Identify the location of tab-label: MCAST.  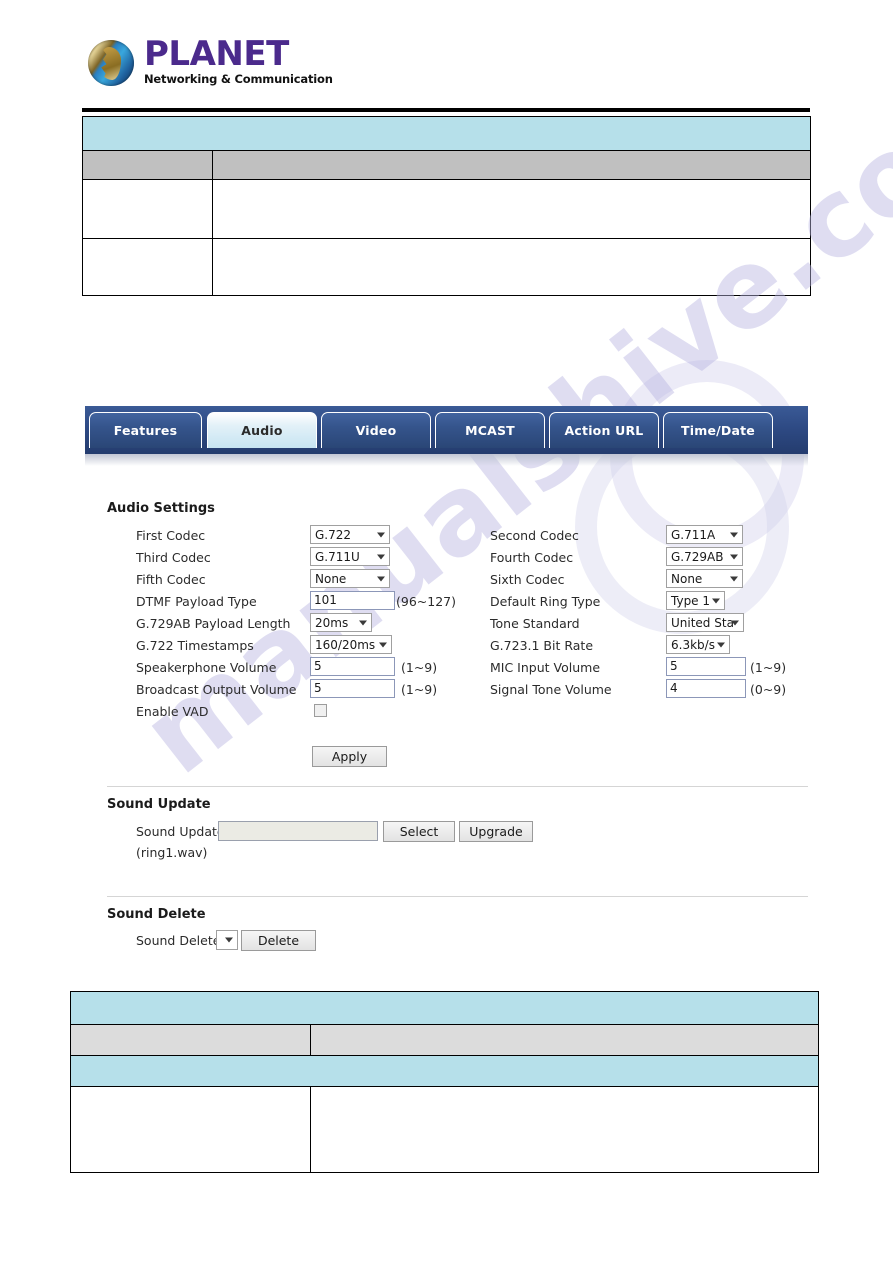
(490, 430).